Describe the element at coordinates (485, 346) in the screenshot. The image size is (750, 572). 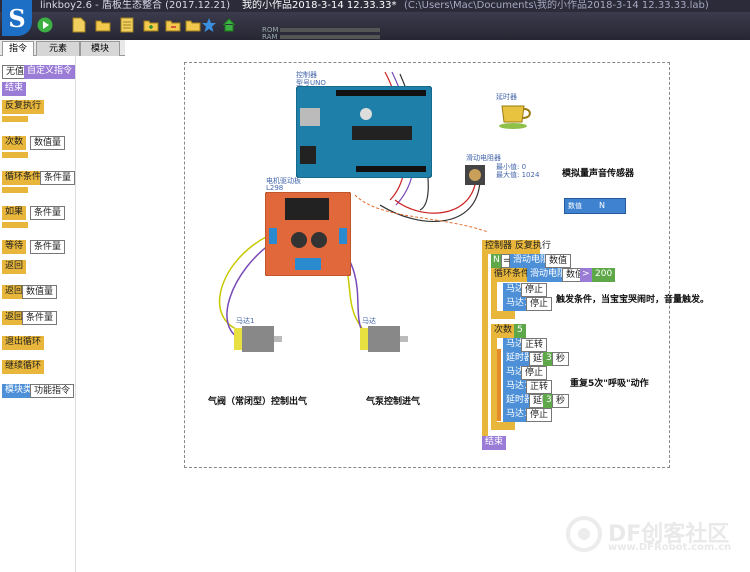
I see `repeat-rail` at that location.